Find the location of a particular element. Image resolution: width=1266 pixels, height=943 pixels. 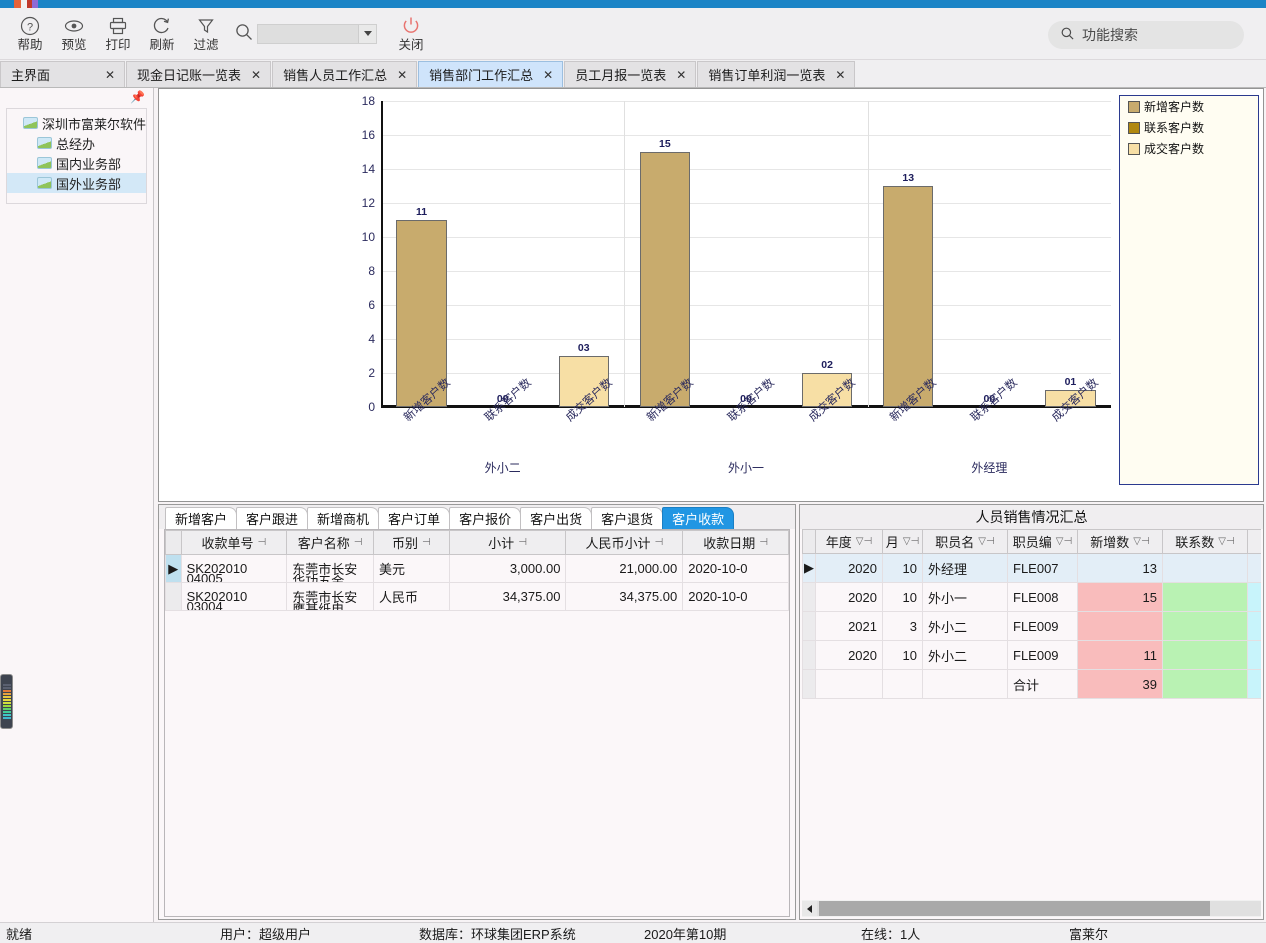

col-year: 年度 ▽⊣ is located at coordinates (849, 541).